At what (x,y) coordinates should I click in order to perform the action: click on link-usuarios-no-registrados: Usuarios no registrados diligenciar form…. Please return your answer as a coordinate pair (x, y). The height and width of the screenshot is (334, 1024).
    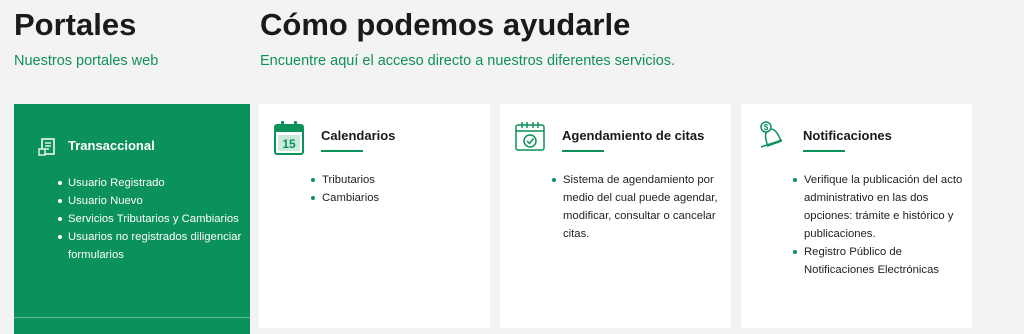
    Looking at the image, I should click on (151, 246).